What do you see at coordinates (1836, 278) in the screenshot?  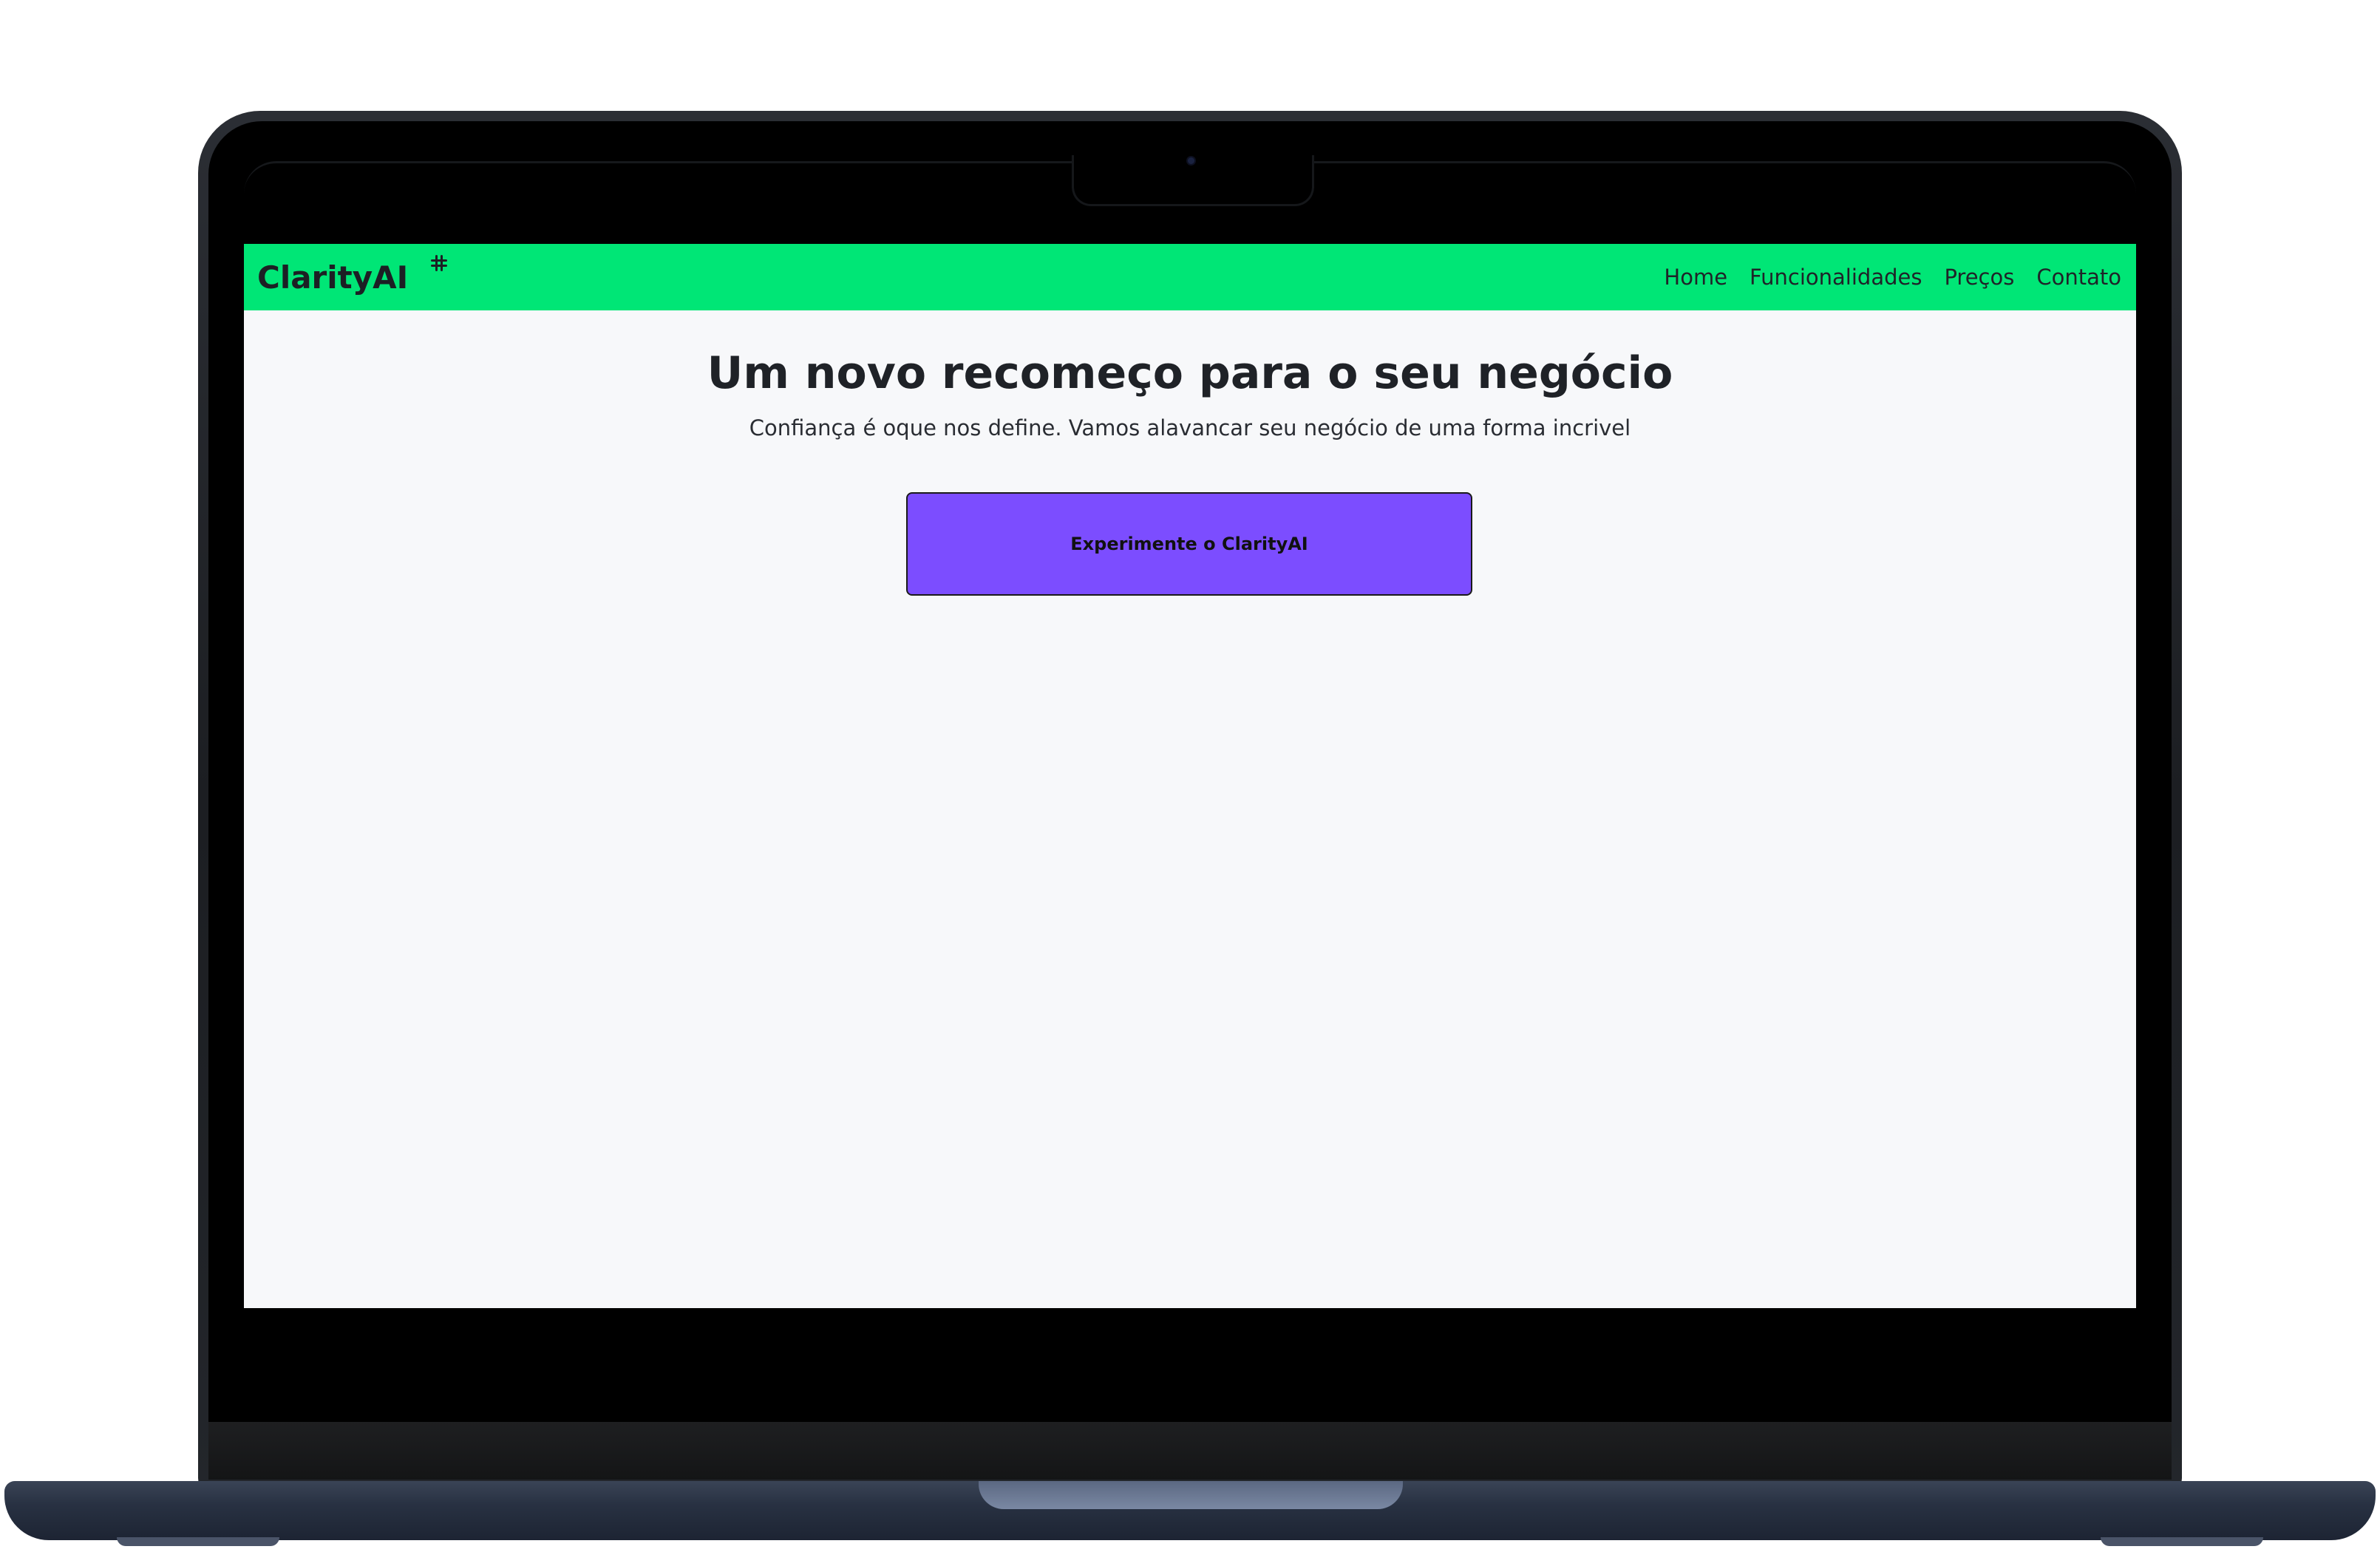 I see `nav-link-funcionalidades: Funcionalidades` at bounding box center [1836, 278].